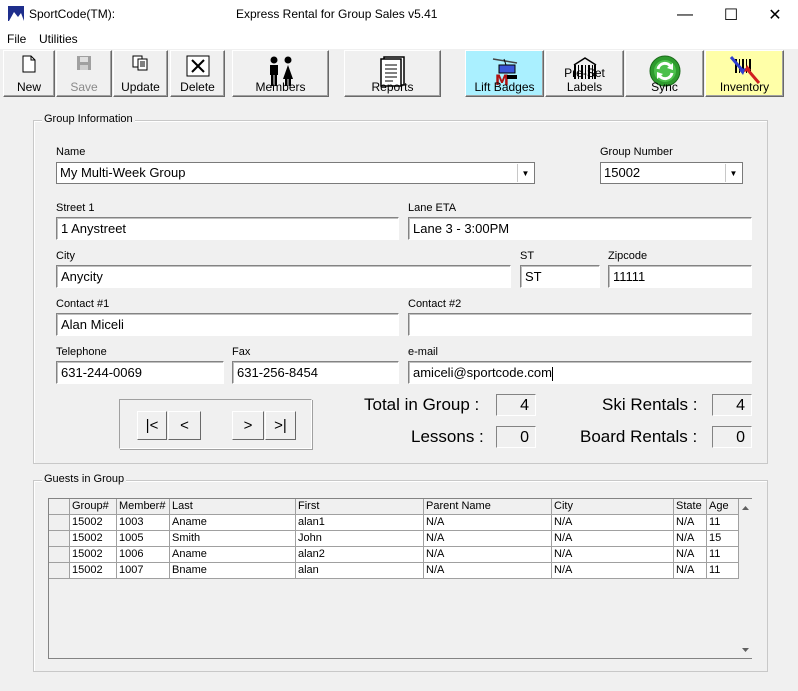 The image size is (798, 691). What do you see at coordinates (143, 507) in the screenshot?
I see `column-header-member: Member#` at bounding box center [143, 507].